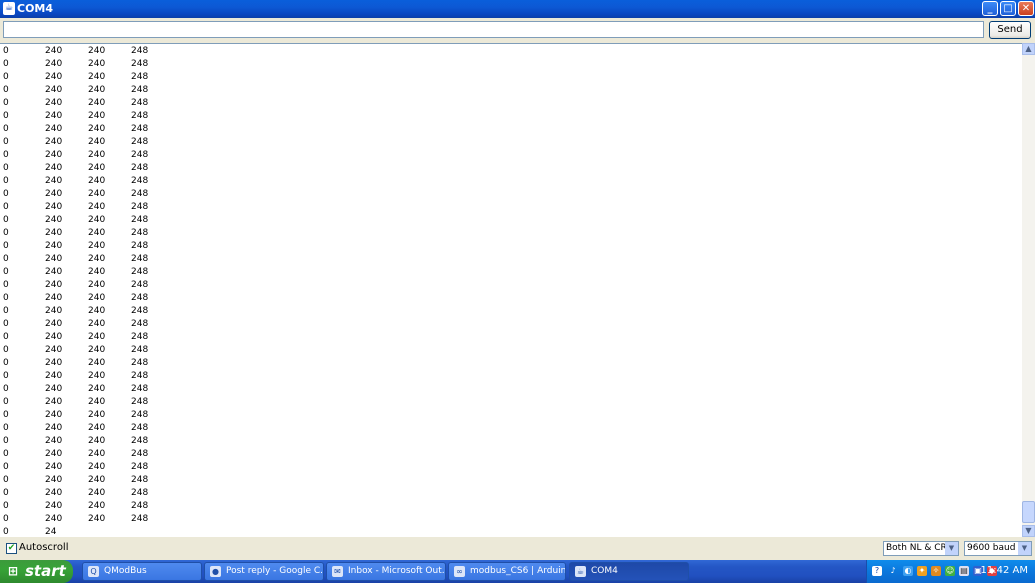  I want to click on system-tray: ? ♪ ◐ ✦ ✧ ☺ ▤ ▣ ◆ 11:42 AM, so click(950, 571).